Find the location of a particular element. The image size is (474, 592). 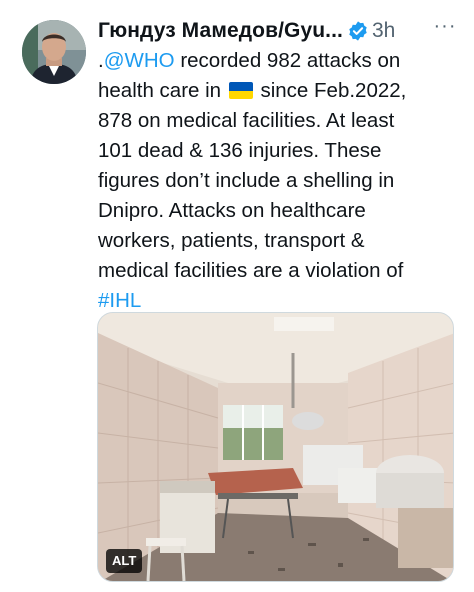

tweet-timestamp: 3h is located at coordinates (383, 31).